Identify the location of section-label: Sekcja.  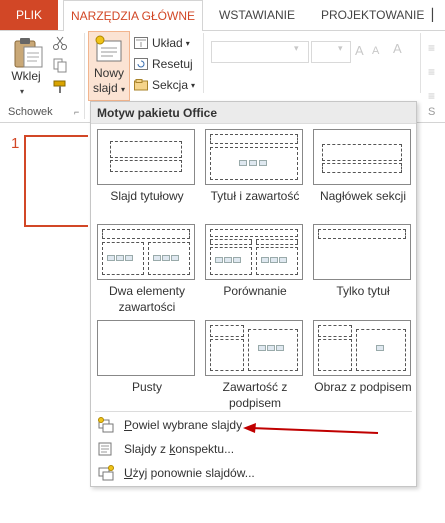
(170, 85).